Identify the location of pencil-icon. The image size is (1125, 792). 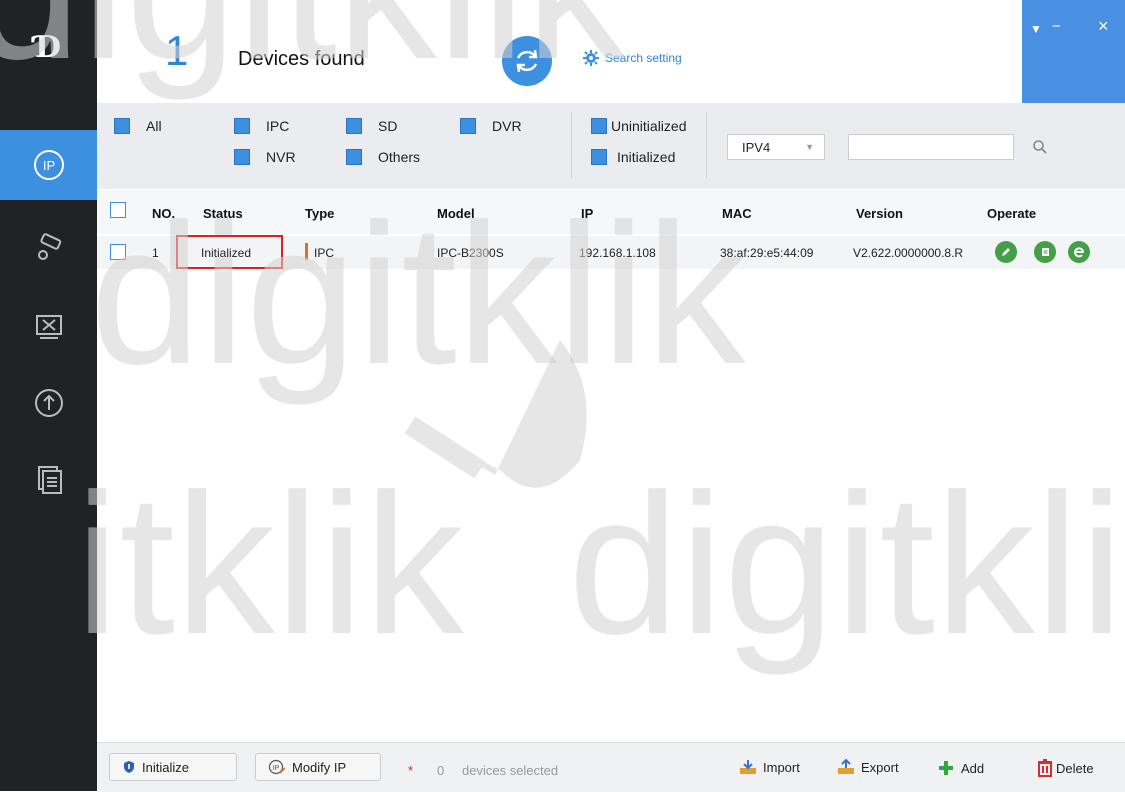
(1006, 252).